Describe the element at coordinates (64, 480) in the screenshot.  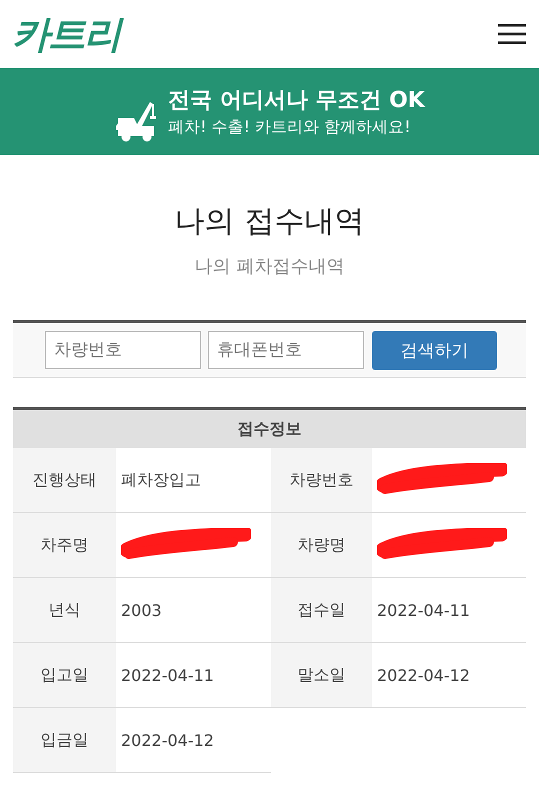
I see `table-cell: 진행상태` at that location.